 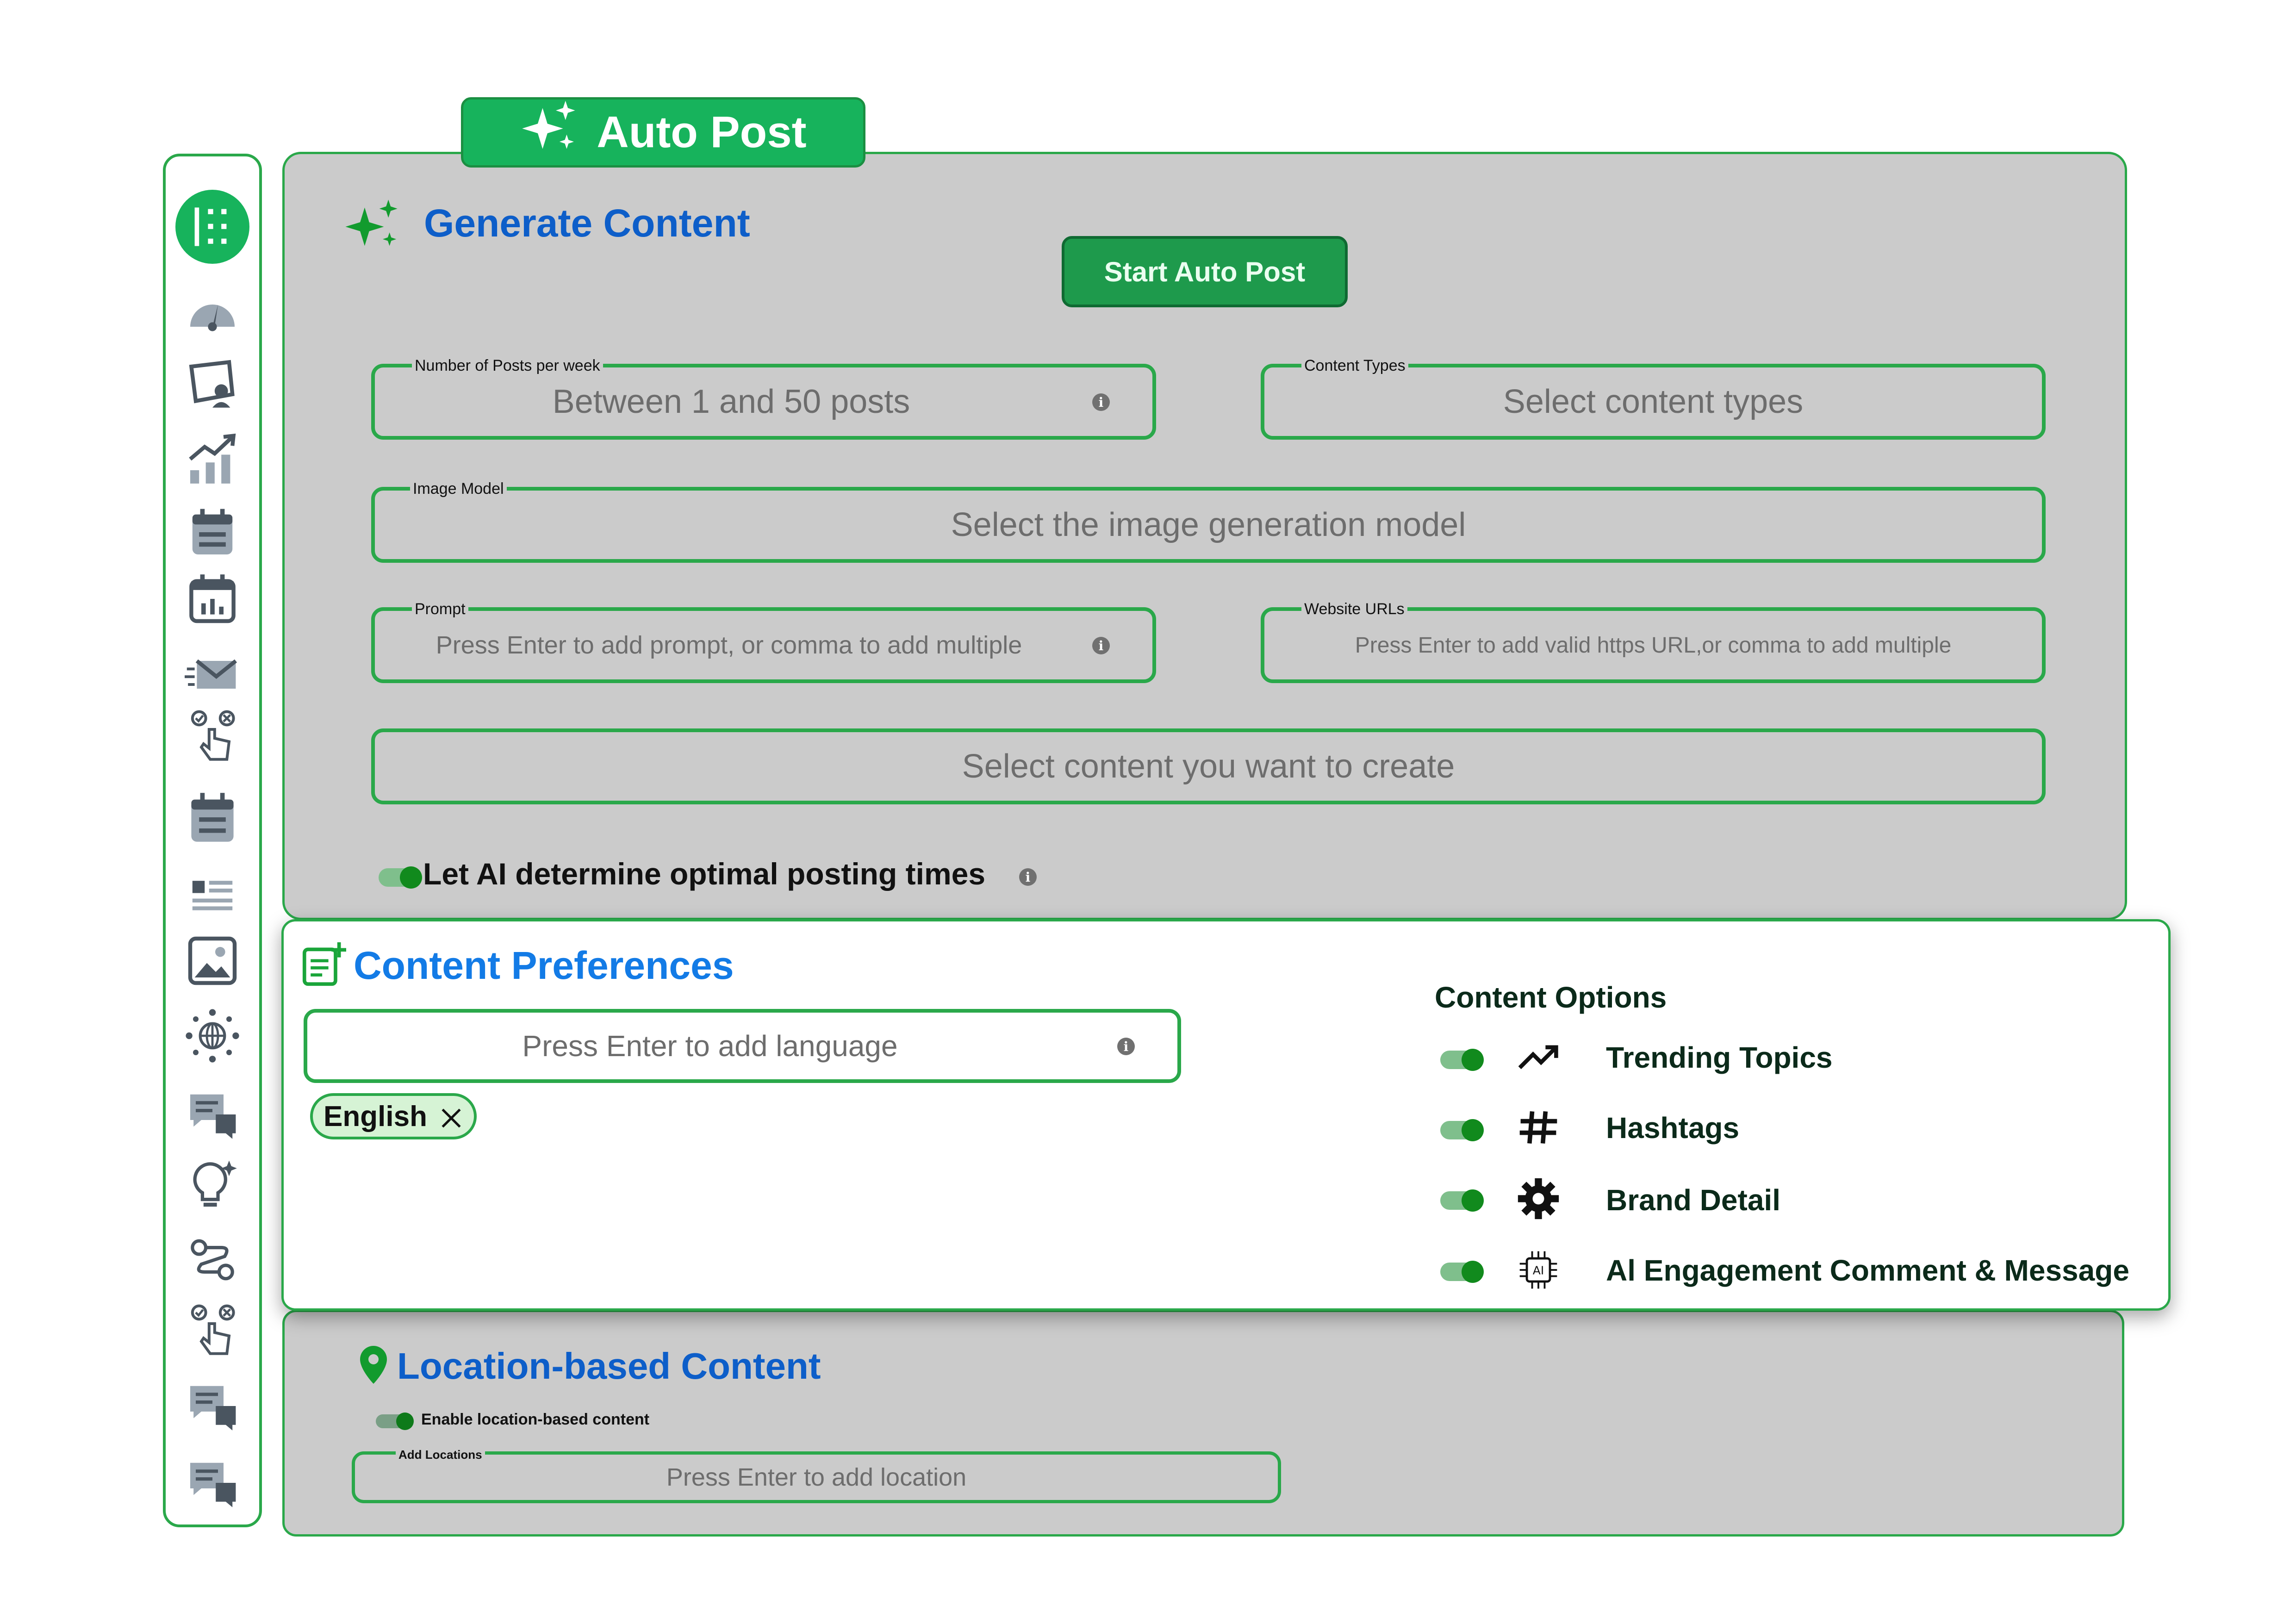 I want to click on language-field: Press Enter to add language i, so click(x=742, y=1046).